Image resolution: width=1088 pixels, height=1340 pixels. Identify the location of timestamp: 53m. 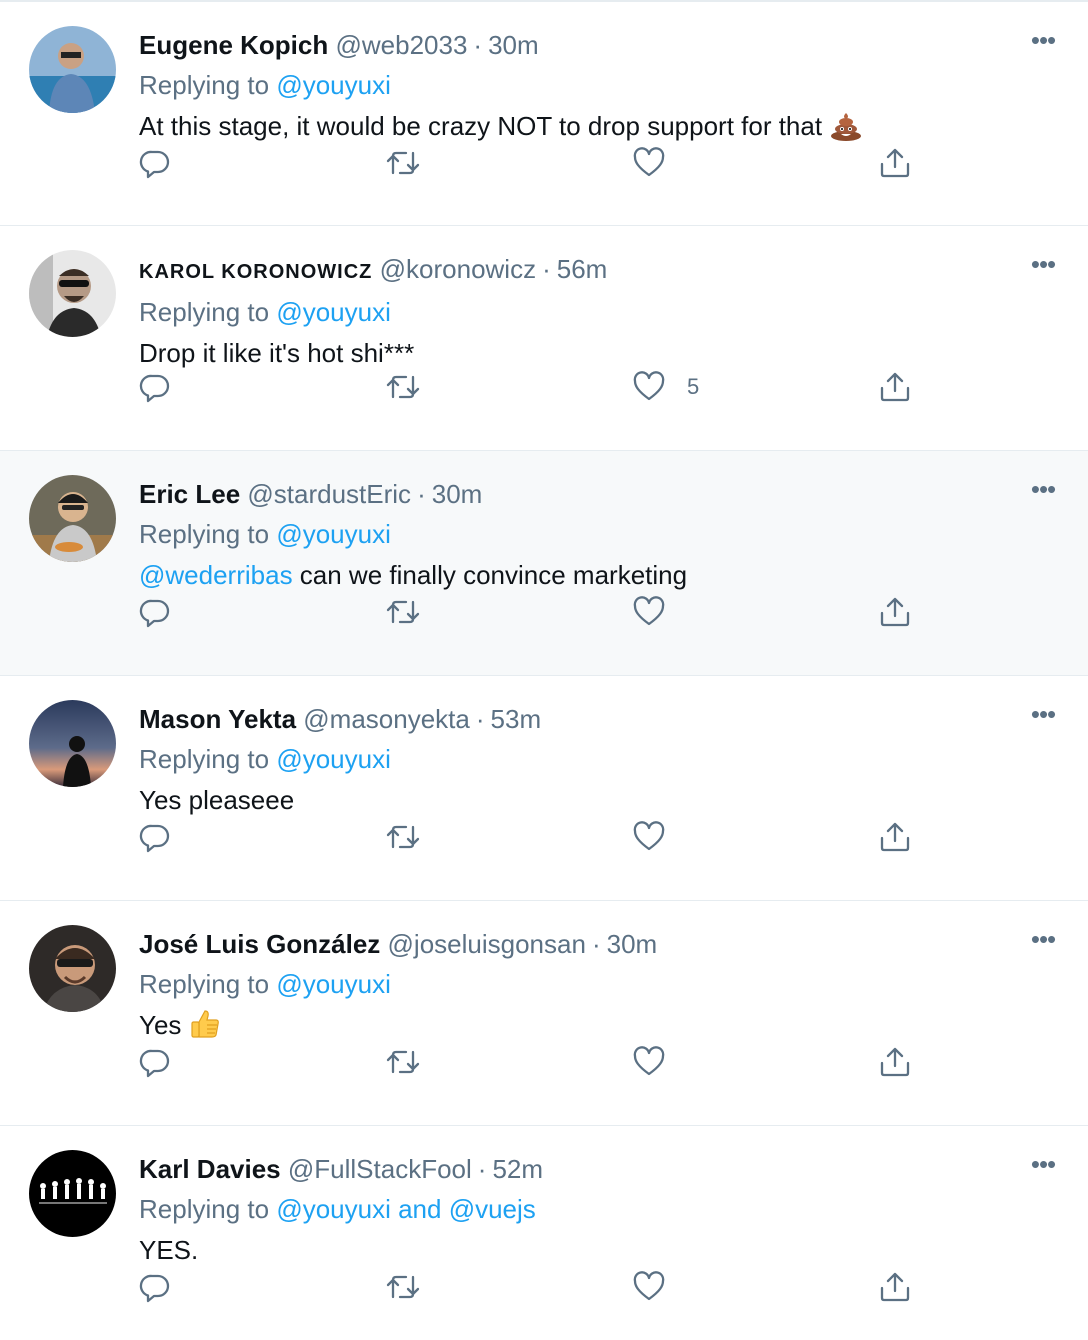
(516, 719).